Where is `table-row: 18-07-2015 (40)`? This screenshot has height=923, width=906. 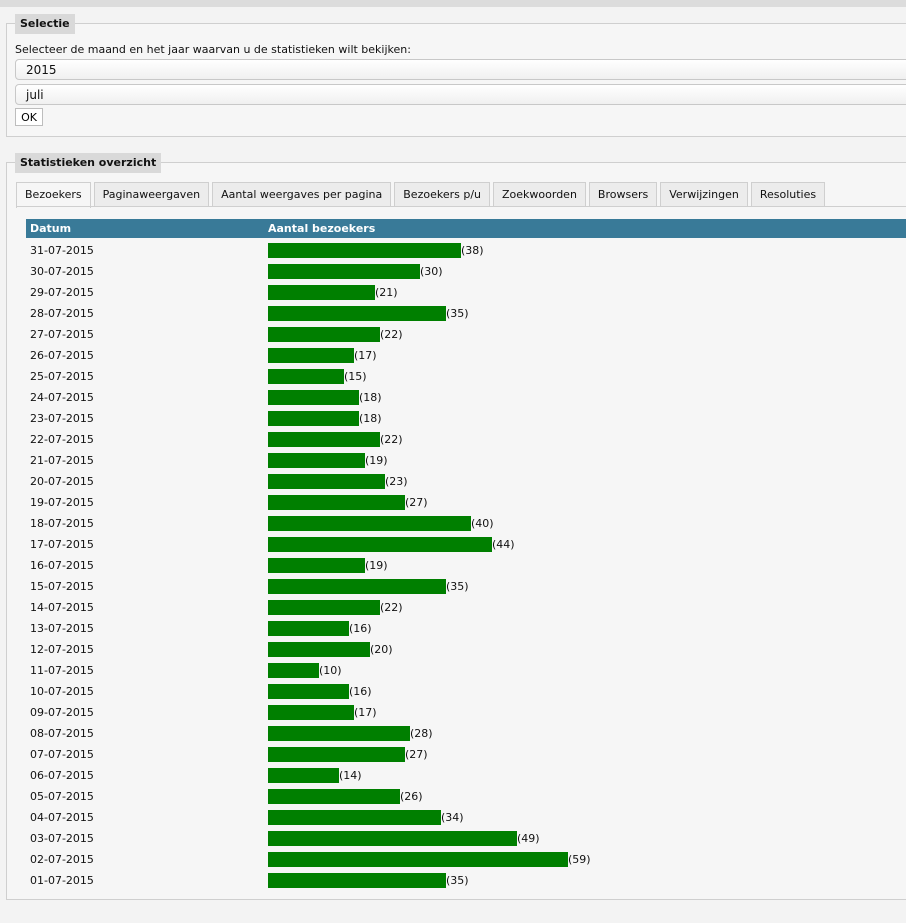
table-row: 18-07-2015 (40) is located at coordinates (466, 523).